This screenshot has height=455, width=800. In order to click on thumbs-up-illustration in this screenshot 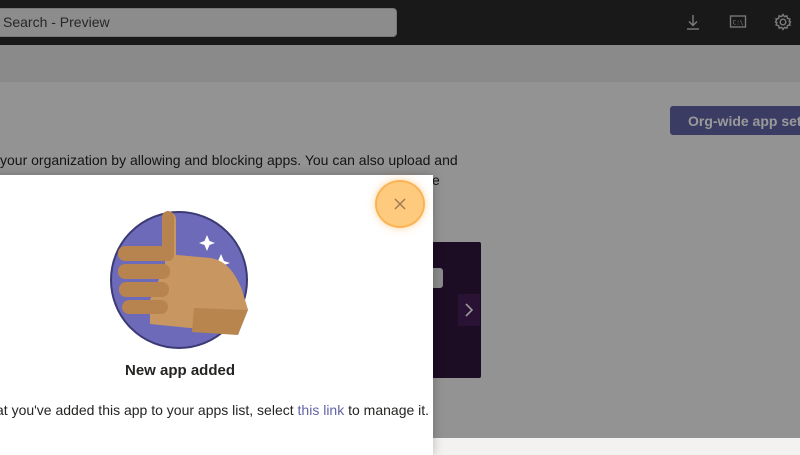, I will do `click(180, 275)`.